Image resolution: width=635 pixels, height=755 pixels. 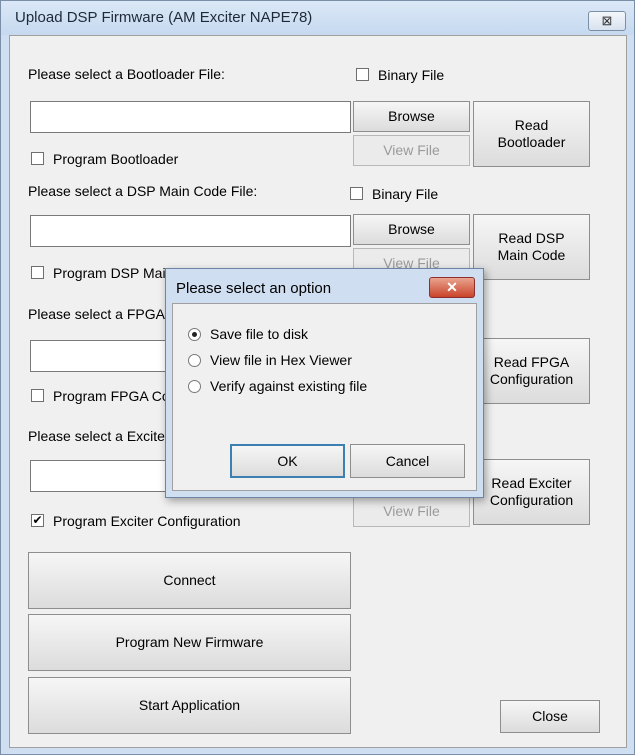 I want to click on radio-selected-dot, so click(x=194, y=334).